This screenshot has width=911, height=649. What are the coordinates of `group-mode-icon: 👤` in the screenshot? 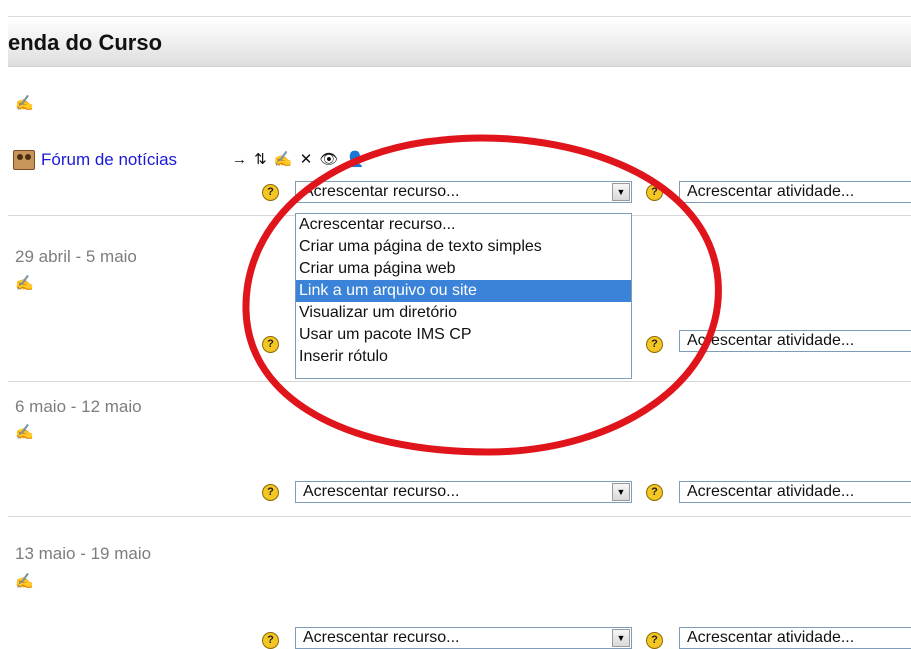 It's located at (355, 159).